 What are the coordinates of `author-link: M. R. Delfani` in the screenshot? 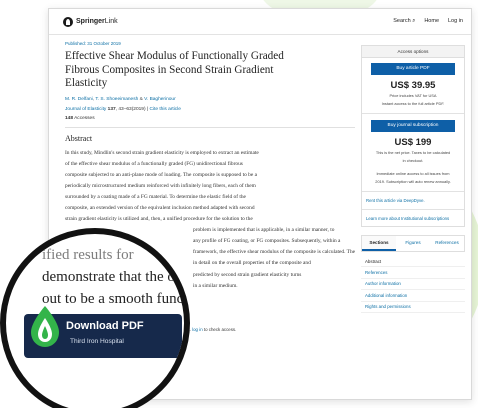 It's located at (79, 99).